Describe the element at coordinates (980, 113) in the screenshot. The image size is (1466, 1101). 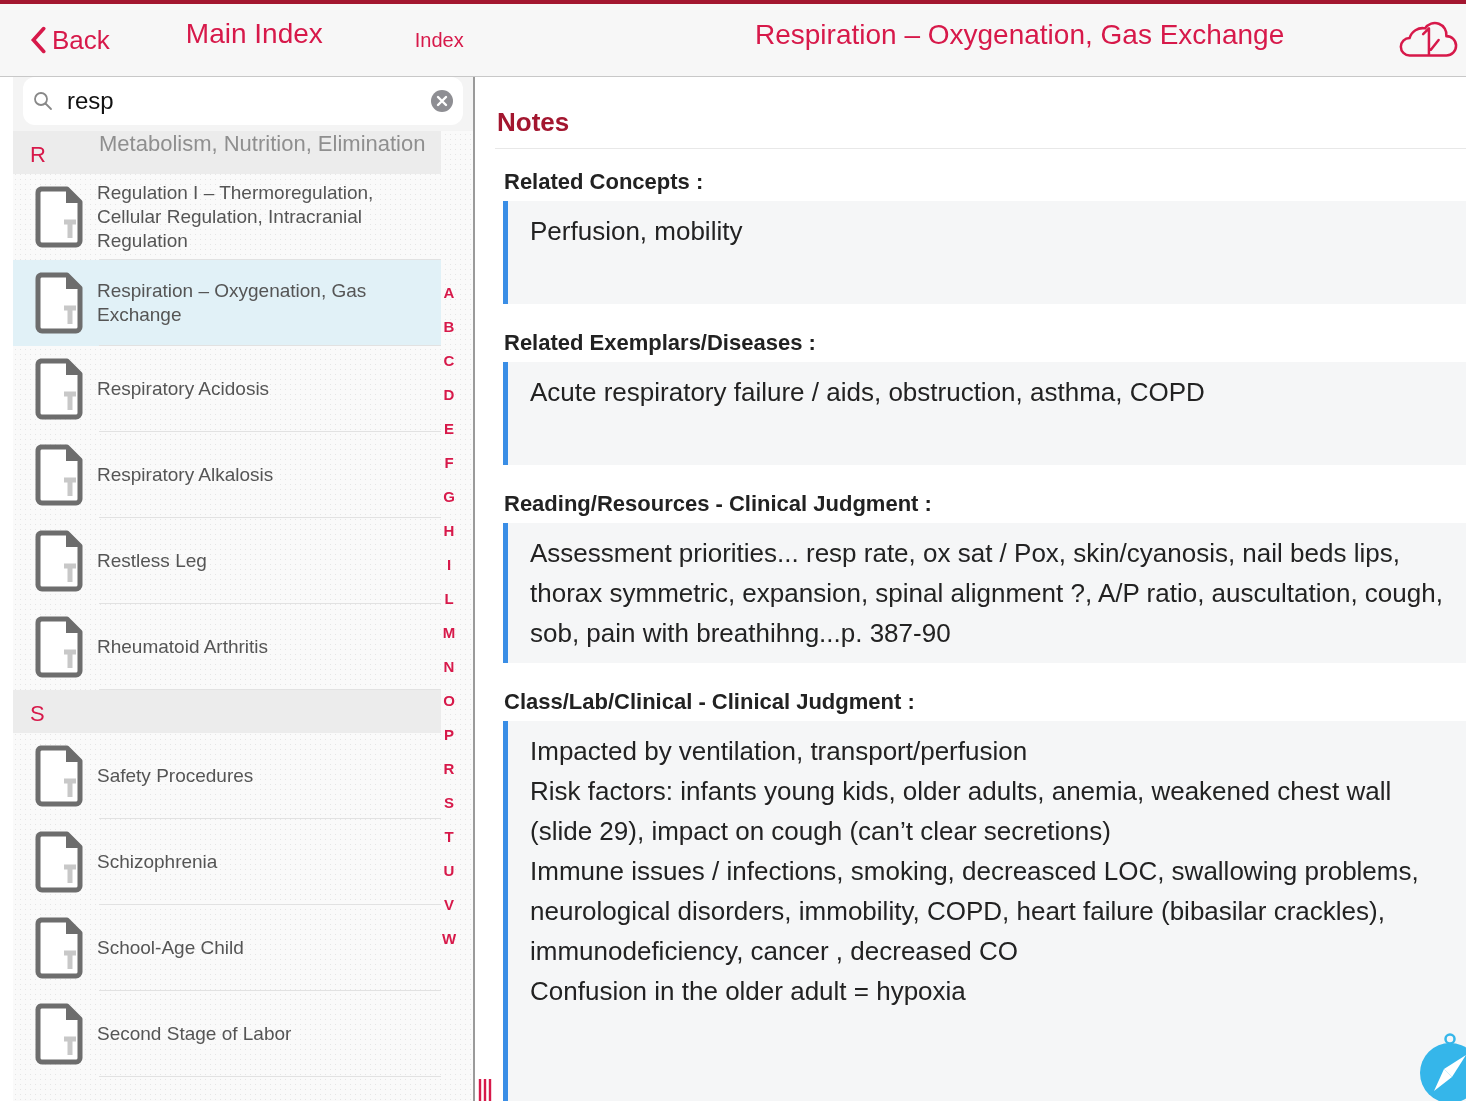
I see `notes-heading: Notes` at that location.